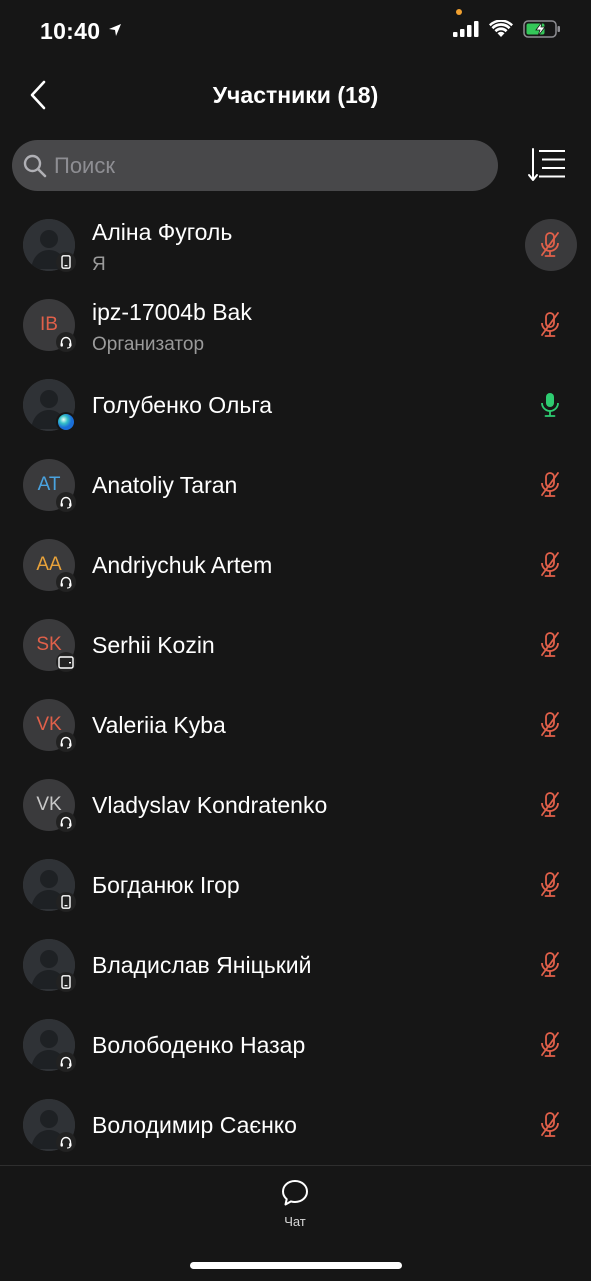 The width and height of the screenshot is (591, 1281). I want to click on participant-row: VK Valeriia Kyba, so click(295, 725).